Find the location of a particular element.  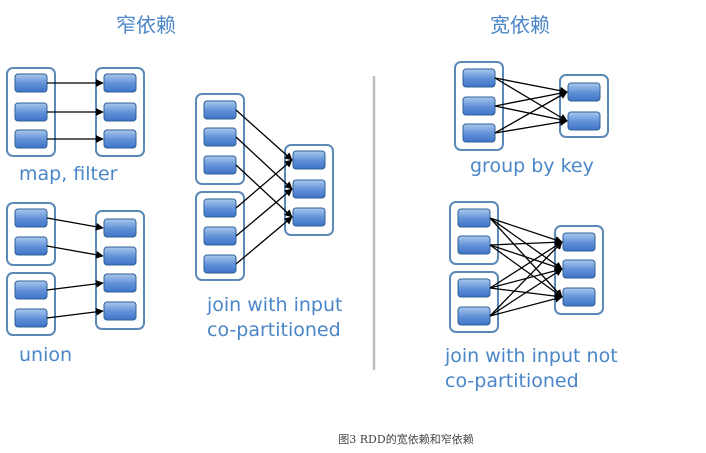

join-copart-parent-rdd-a is located at coordinates (220, 139).